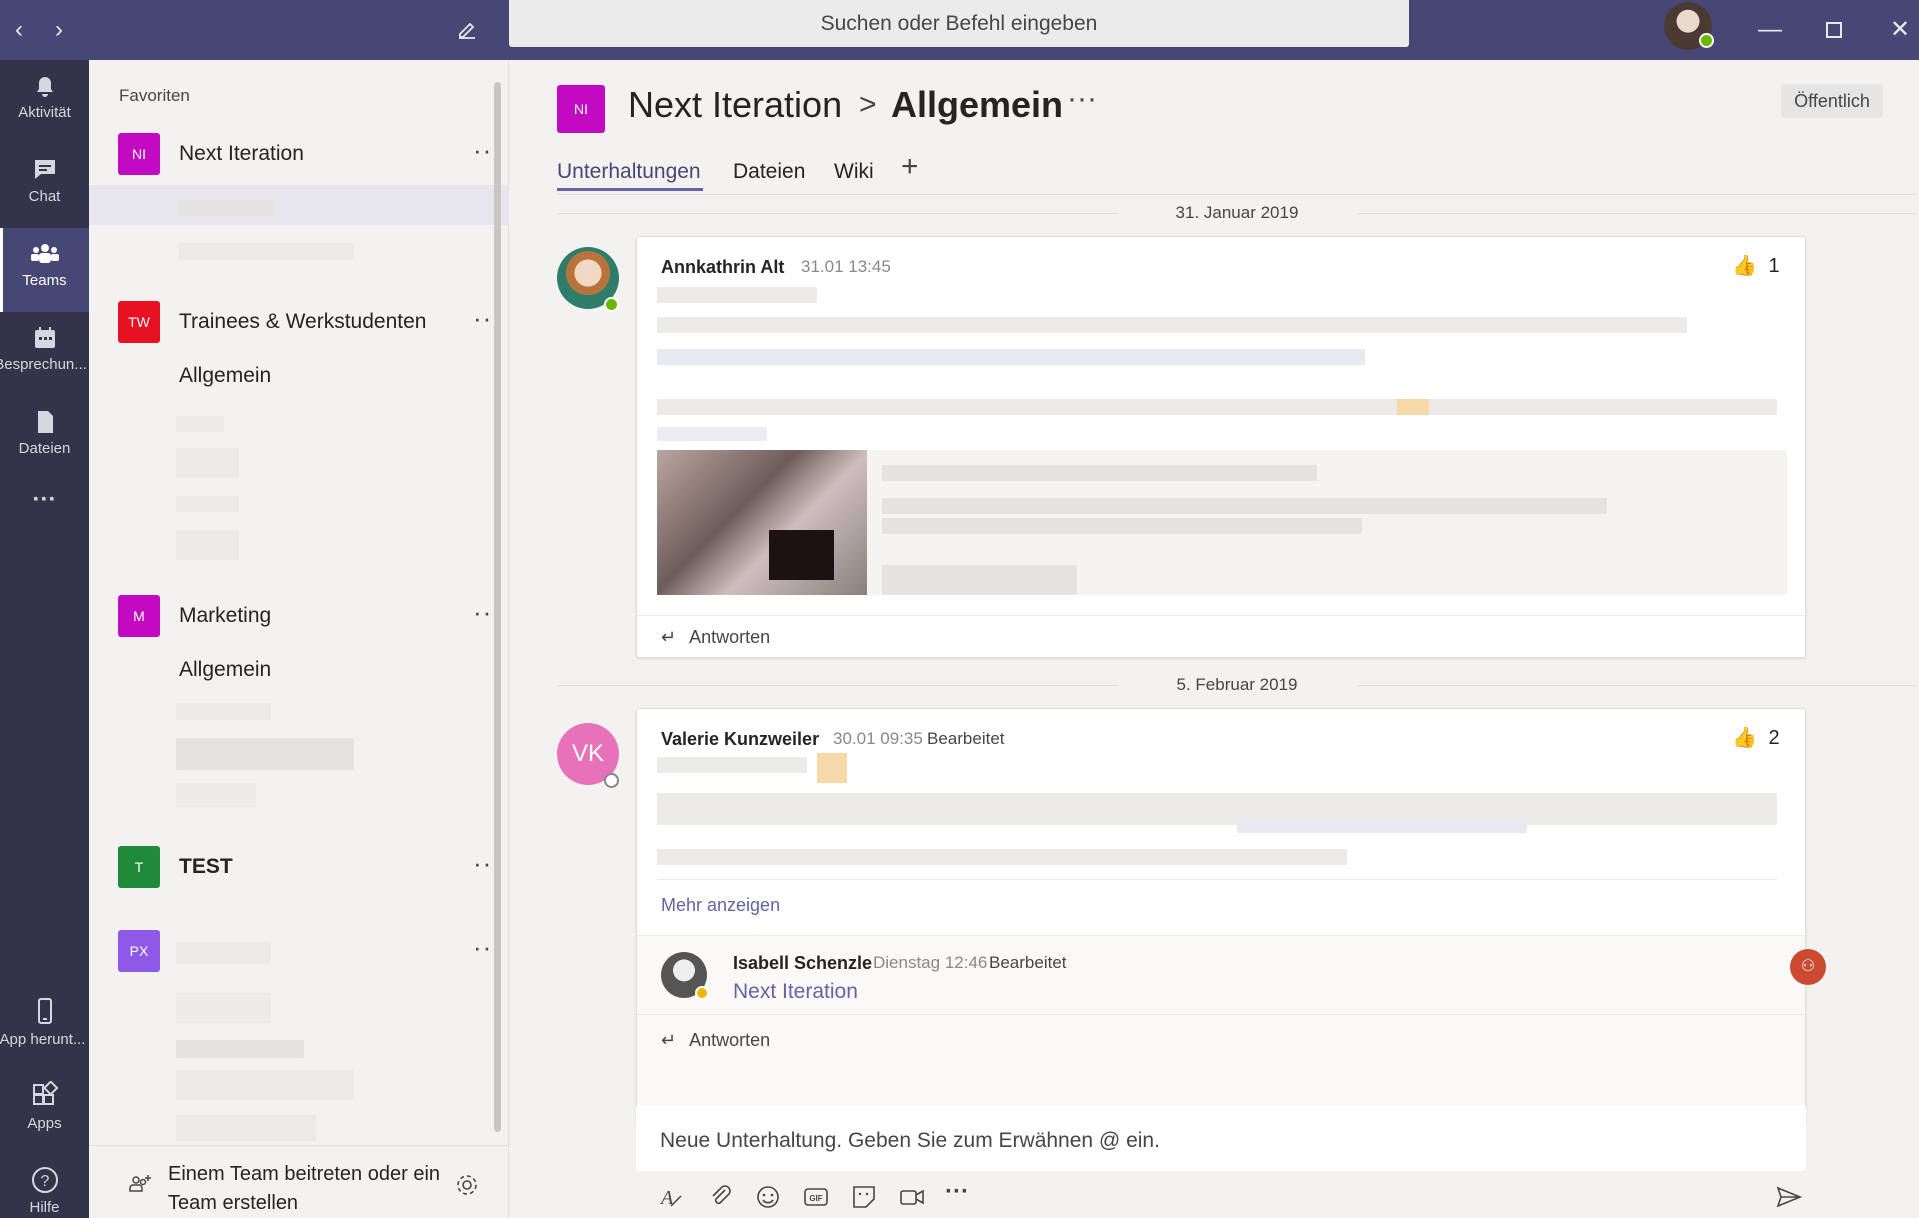  Describe the element at coordinates (1899, 30) in the screenshot. I see `close-icon: ✕` at that location.